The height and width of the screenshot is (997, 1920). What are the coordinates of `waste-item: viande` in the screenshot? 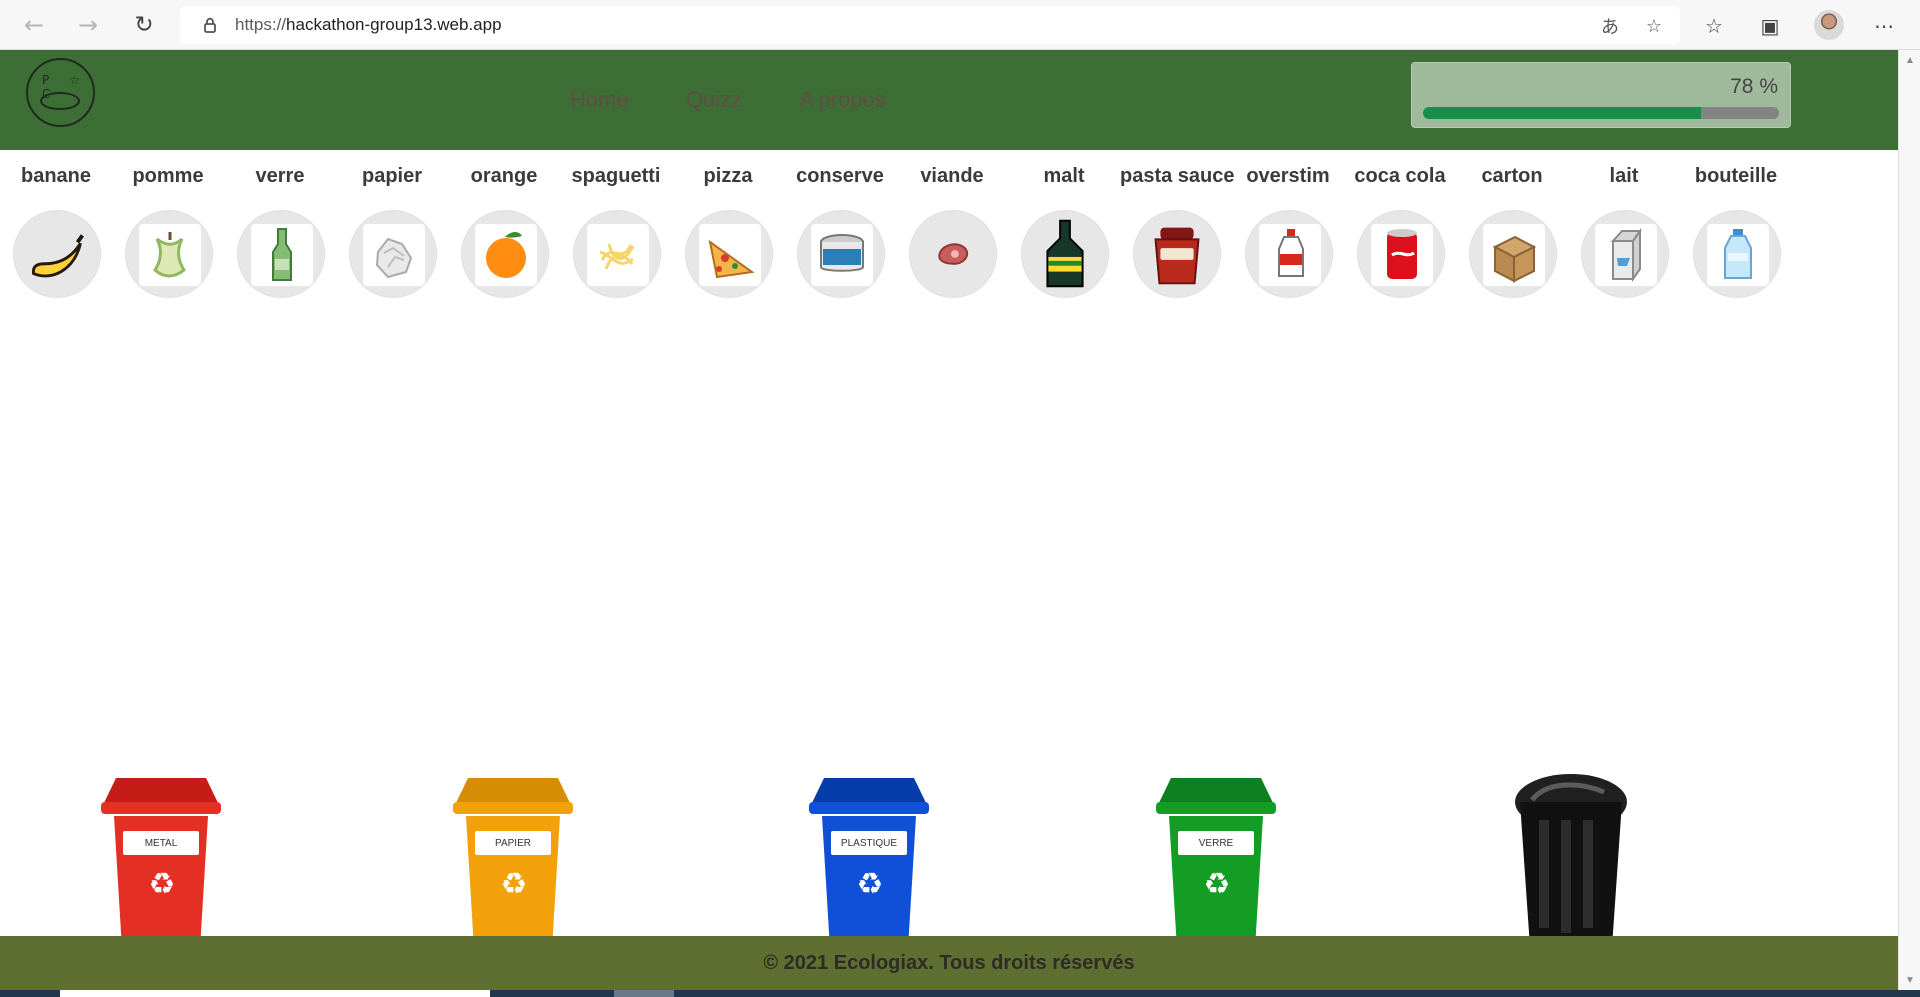 It's located at (952, 231).